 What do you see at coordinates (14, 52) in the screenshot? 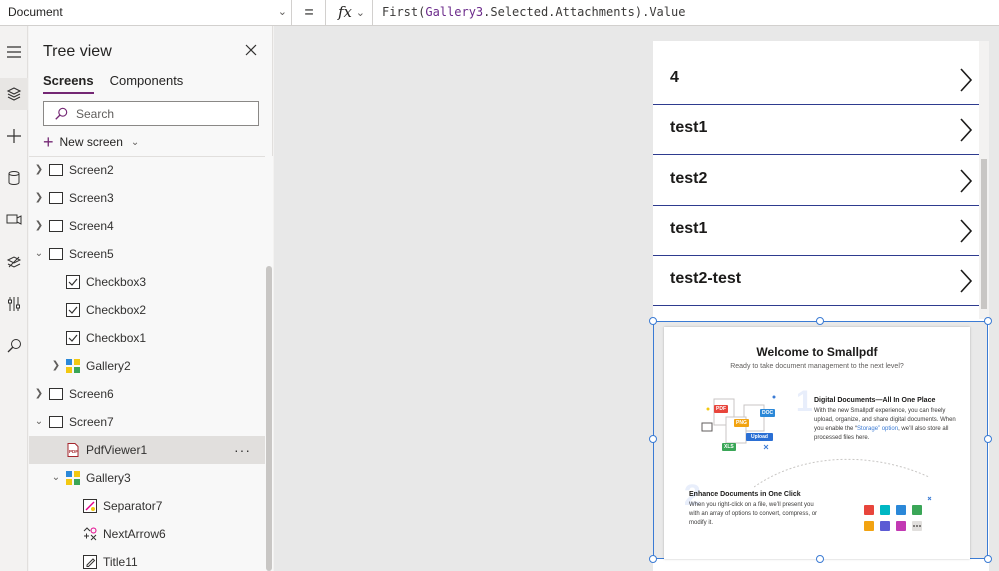
I see `menu-icon` at bounding box center [14, 52].